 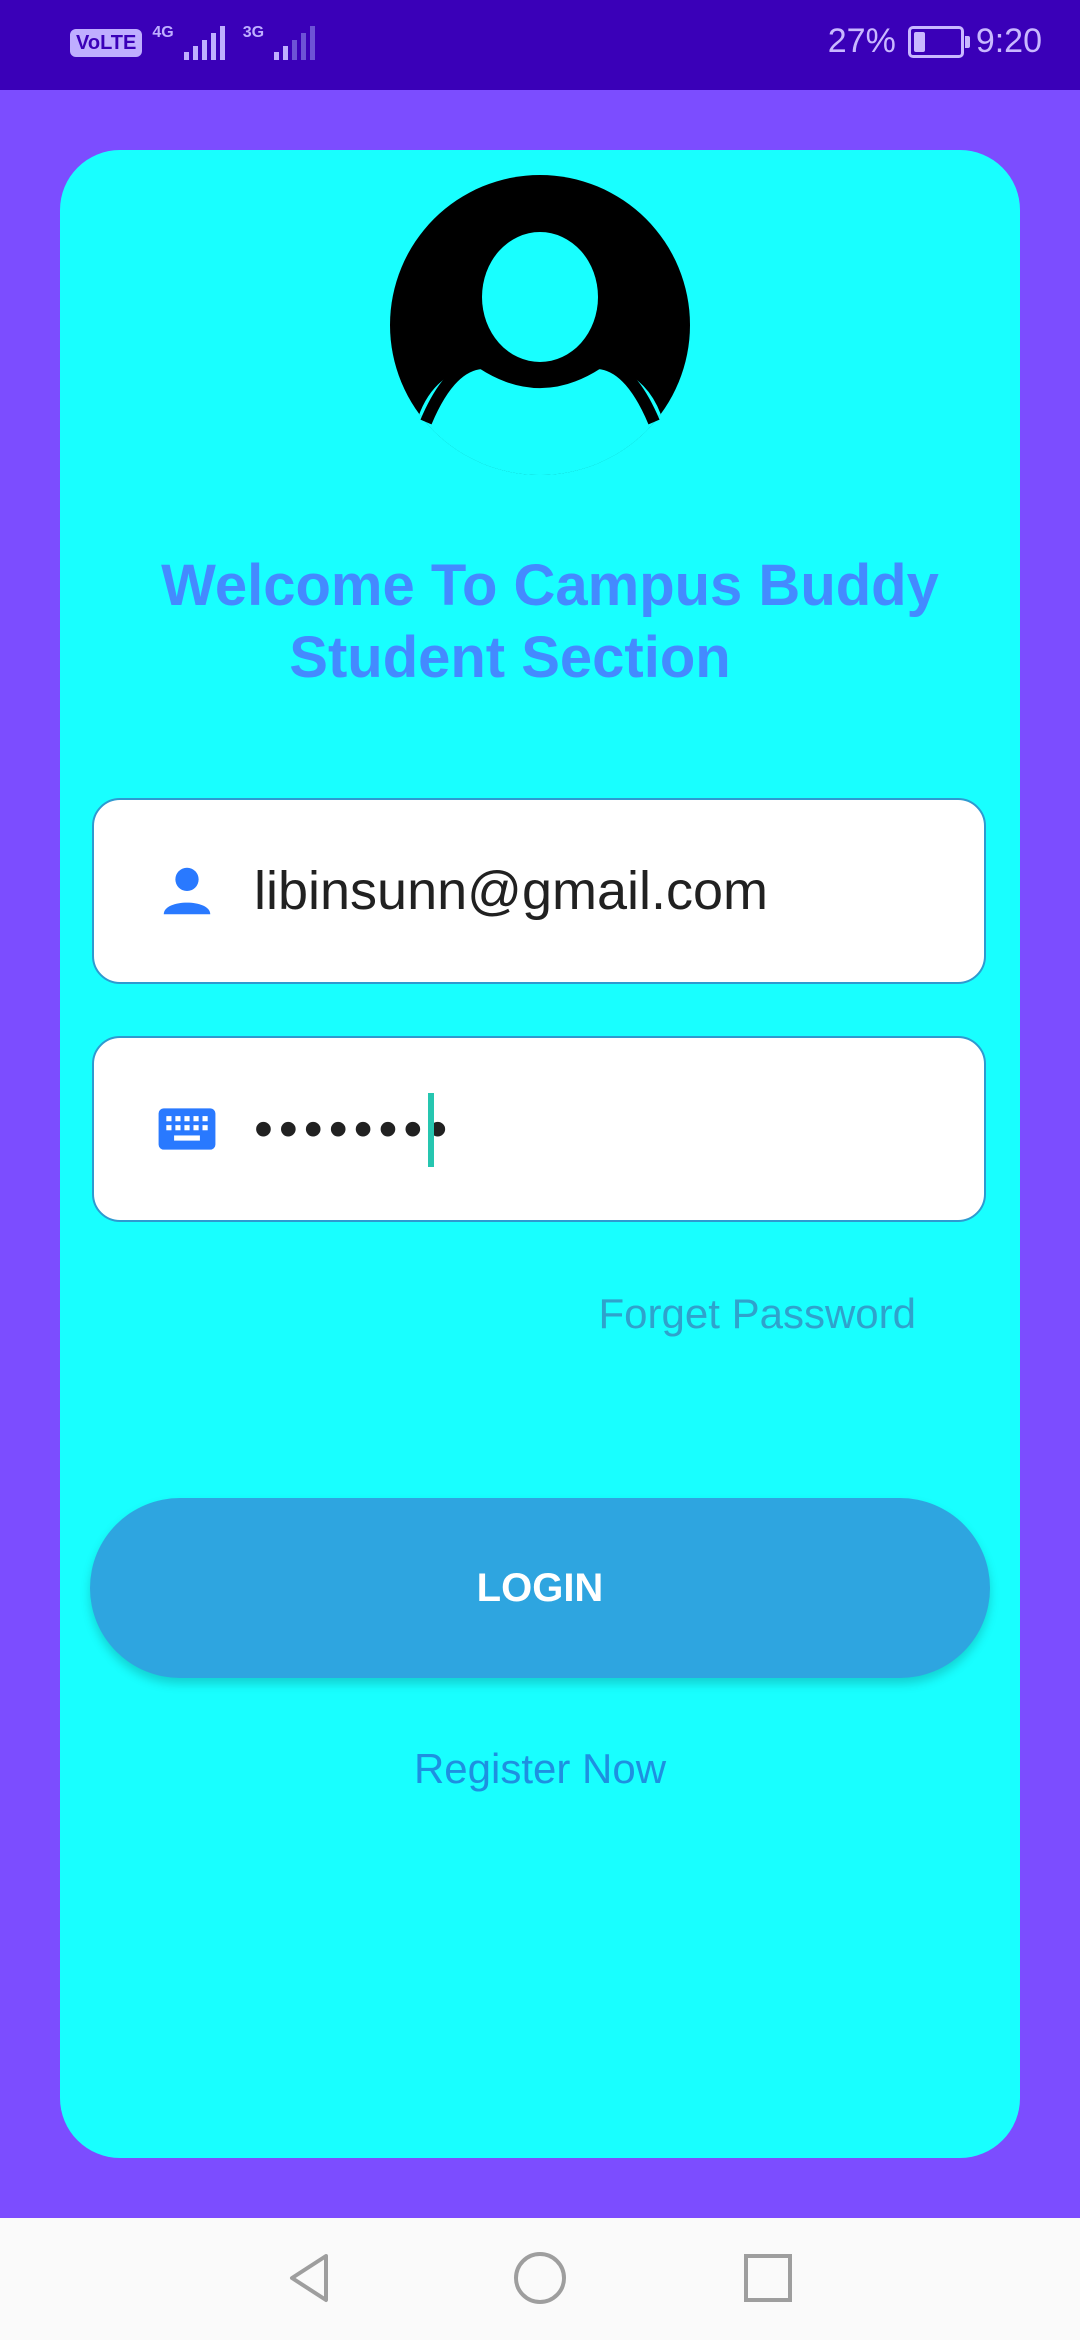 I want to click on sim1-signal-icon, so click(x=204, y=43).